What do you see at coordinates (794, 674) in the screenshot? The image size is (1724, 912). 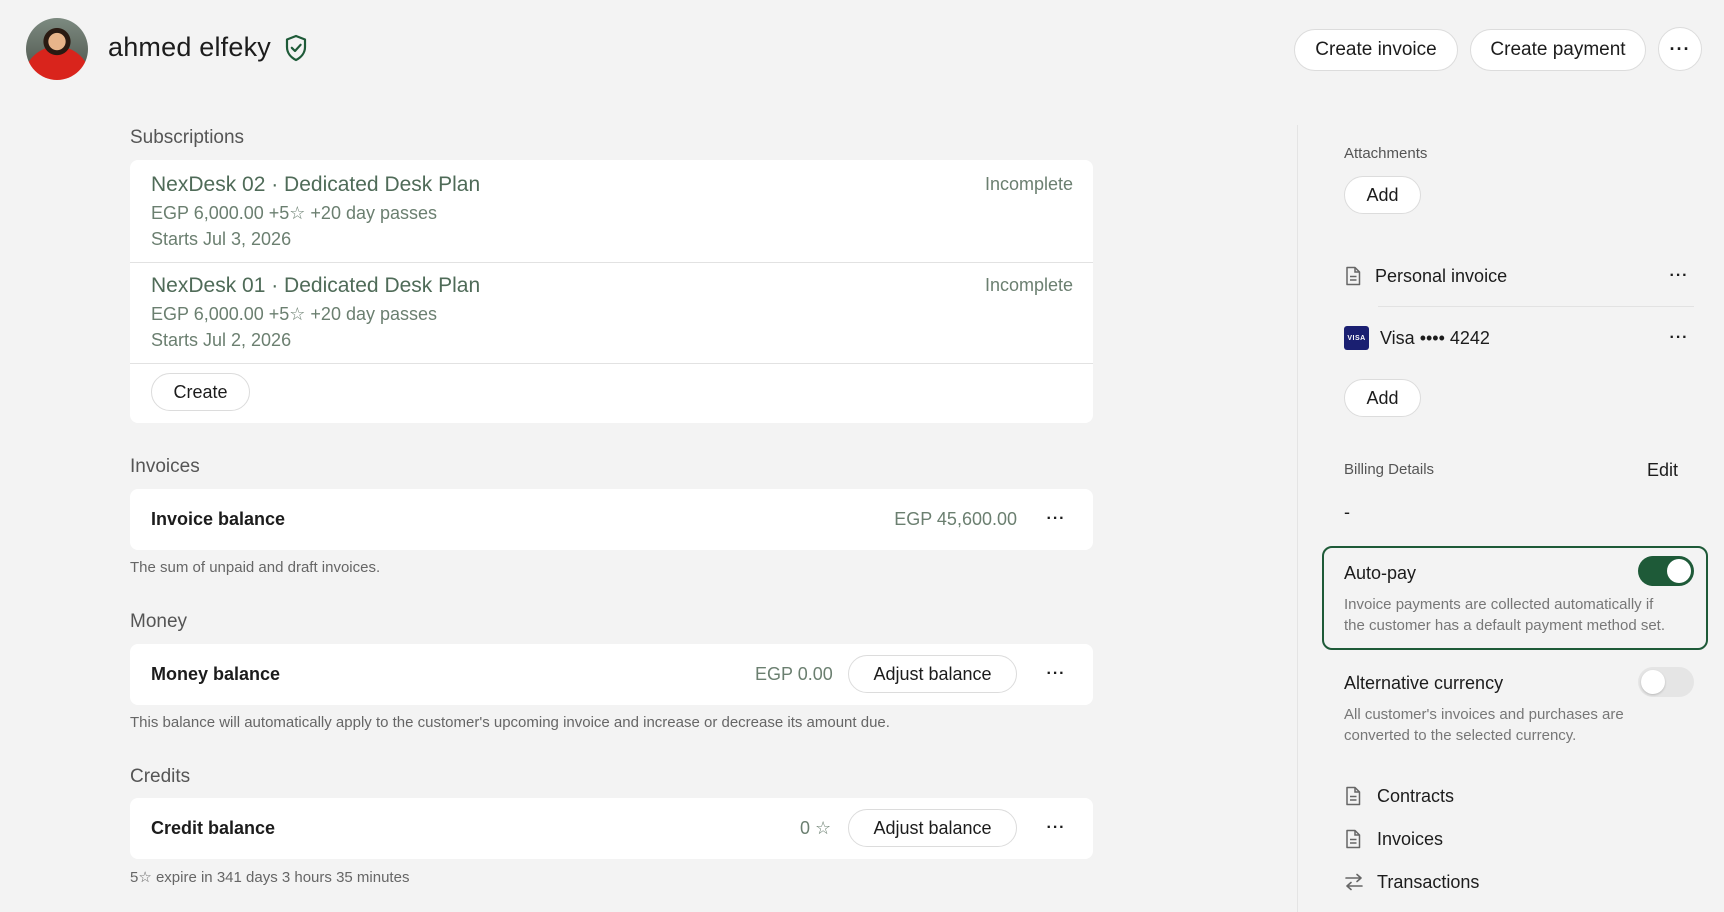 I see `money-balance-value: EGP 0.00` at bounding box center [794, 674].